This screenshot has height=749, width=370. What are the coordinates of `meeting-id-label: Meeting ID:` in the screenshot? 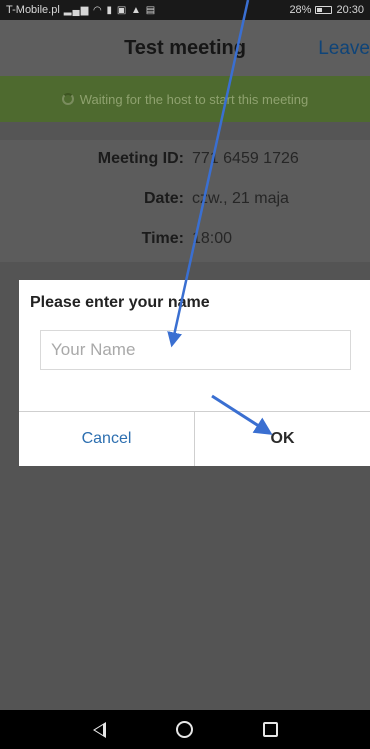 It's located at (140, 158).